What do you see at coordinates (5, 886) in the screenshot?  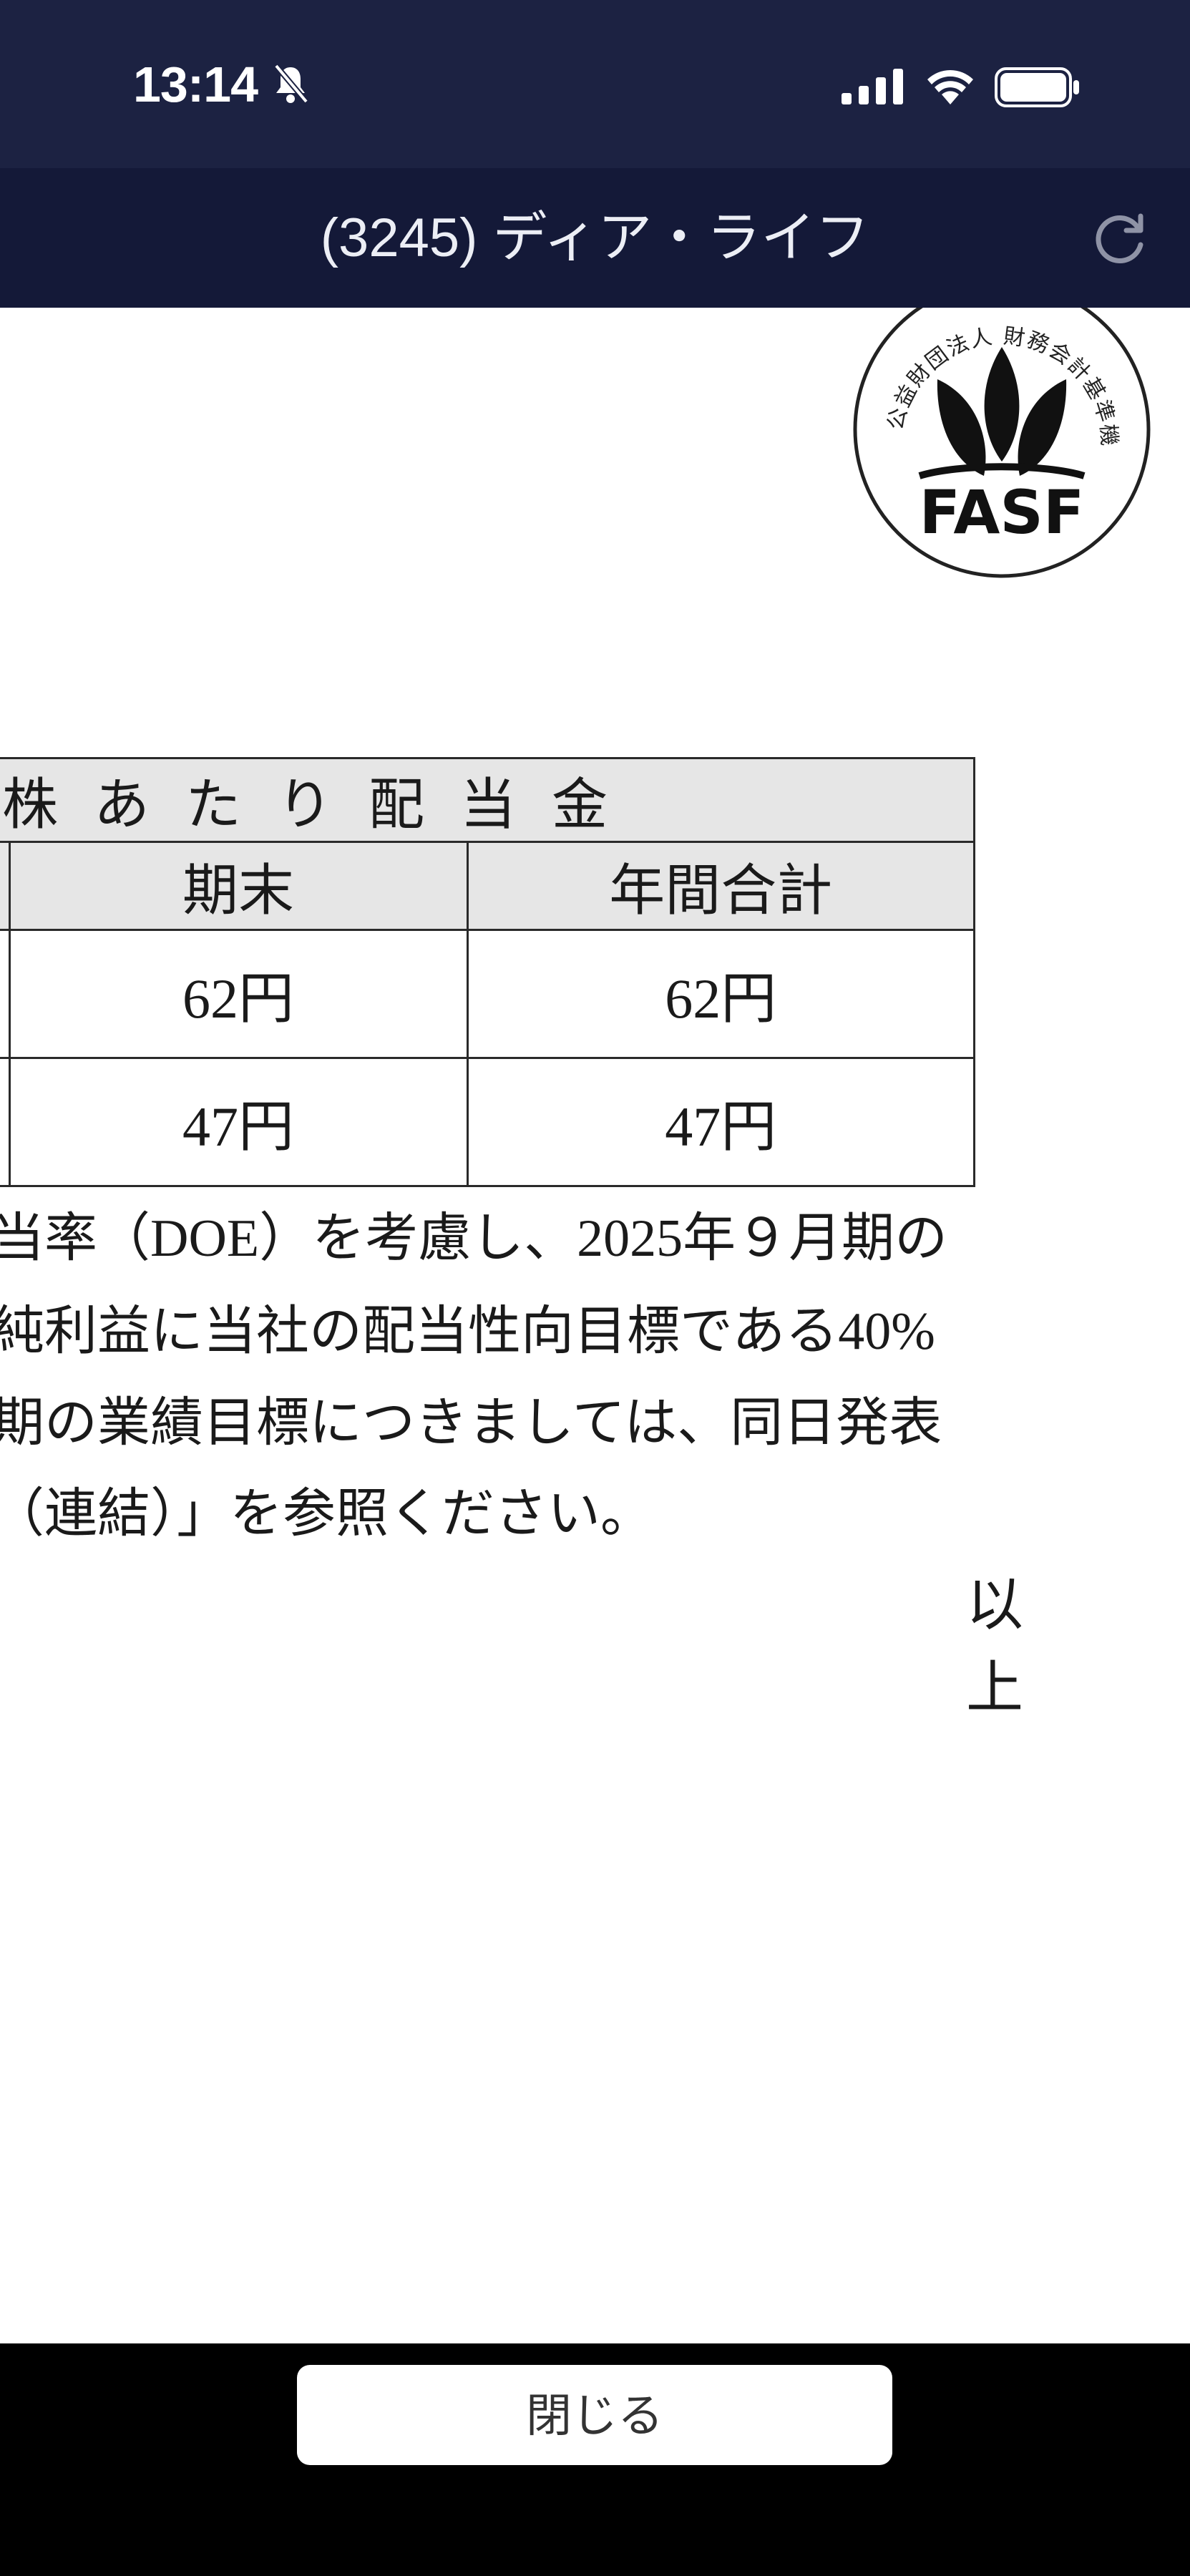 I see `table-header-cell` at bounding box center [5, 886].